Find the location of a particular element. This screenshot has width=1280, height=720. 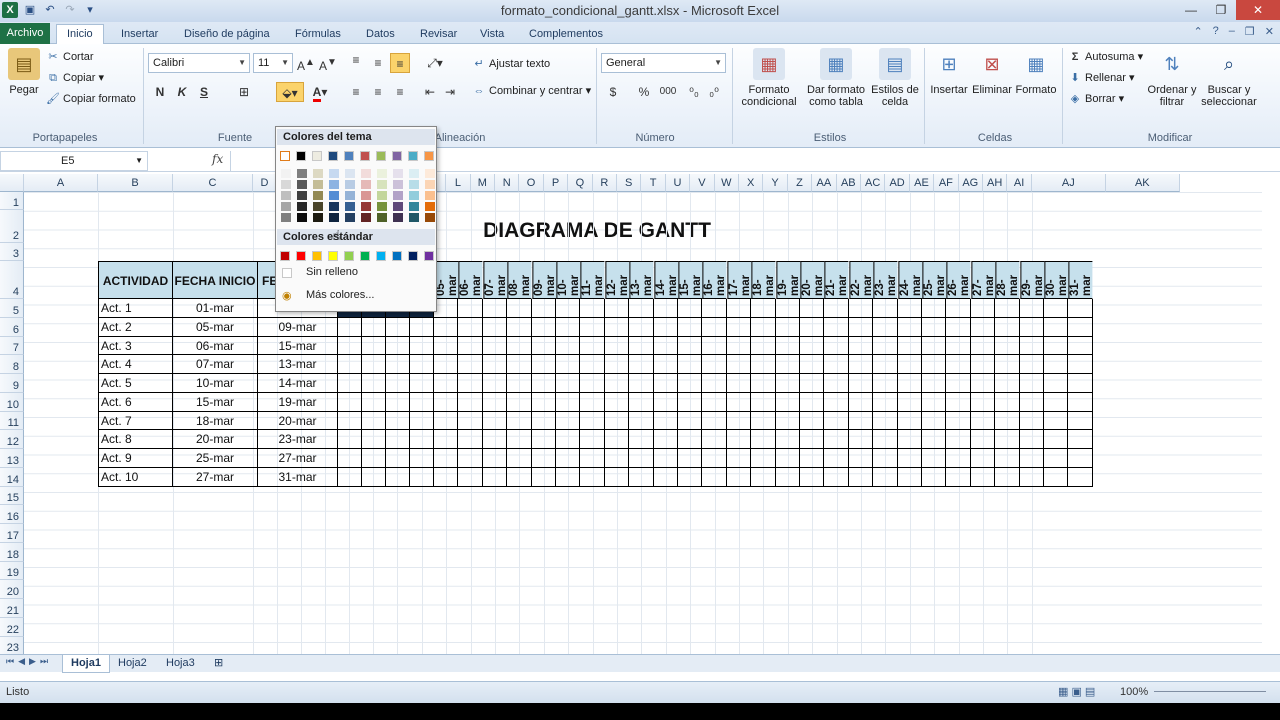

row-header: 8 is located at coordinates (12, 364).